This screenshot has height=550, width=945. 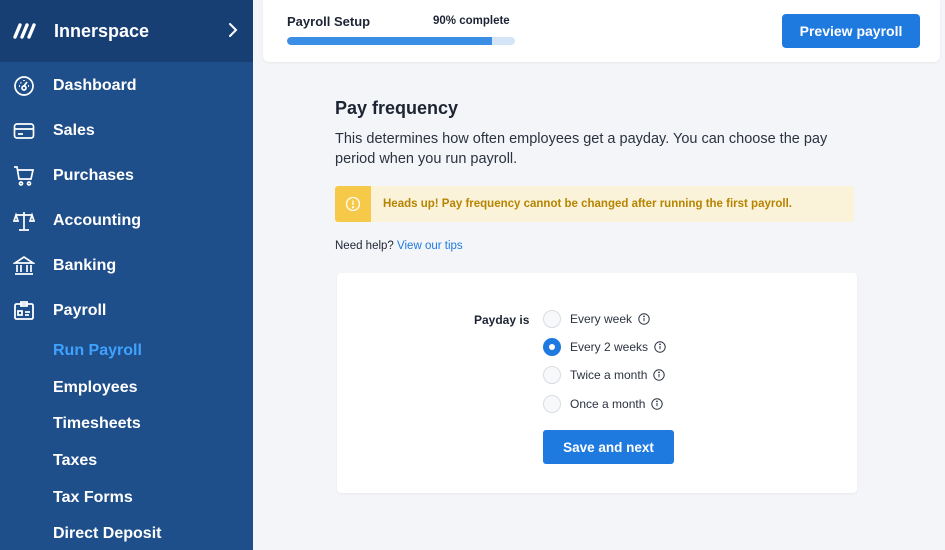 What do you see at coordinates (851, 31) in the screenshot?
I see `preview-payroll-button: Preview payroll` at bounding box center [851, 31].